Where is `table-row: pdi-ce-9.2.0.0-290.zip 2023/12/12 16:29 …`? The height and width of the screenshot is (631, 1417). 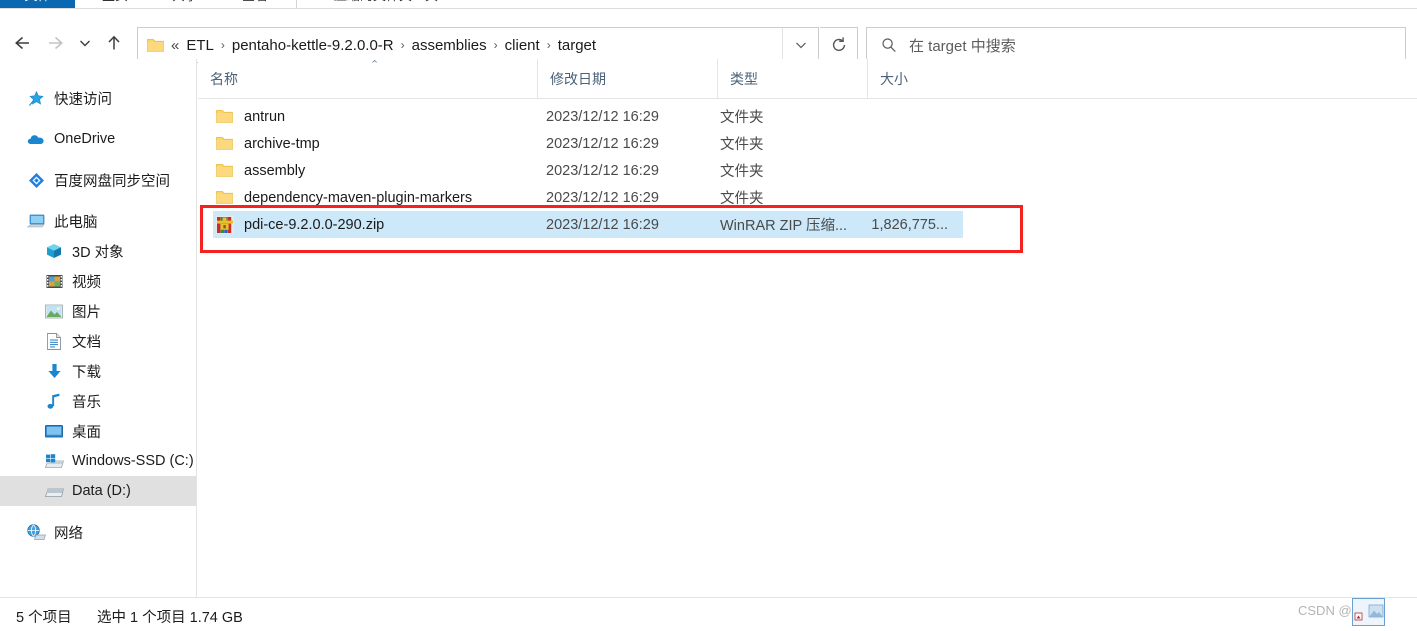
table-row: pdi-ce-9.2.0.0-290.zip 2023/12/12 16:29 … is located at coordinates (588, 224).